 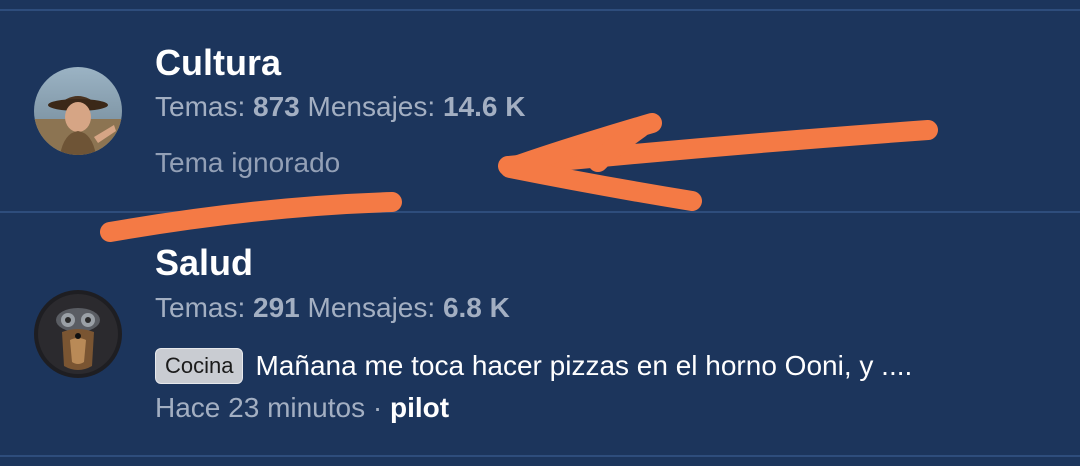 I want to click on forum-stats: Temas: 291 Mensajes: 6.8 K, so click(x=332, y=308).